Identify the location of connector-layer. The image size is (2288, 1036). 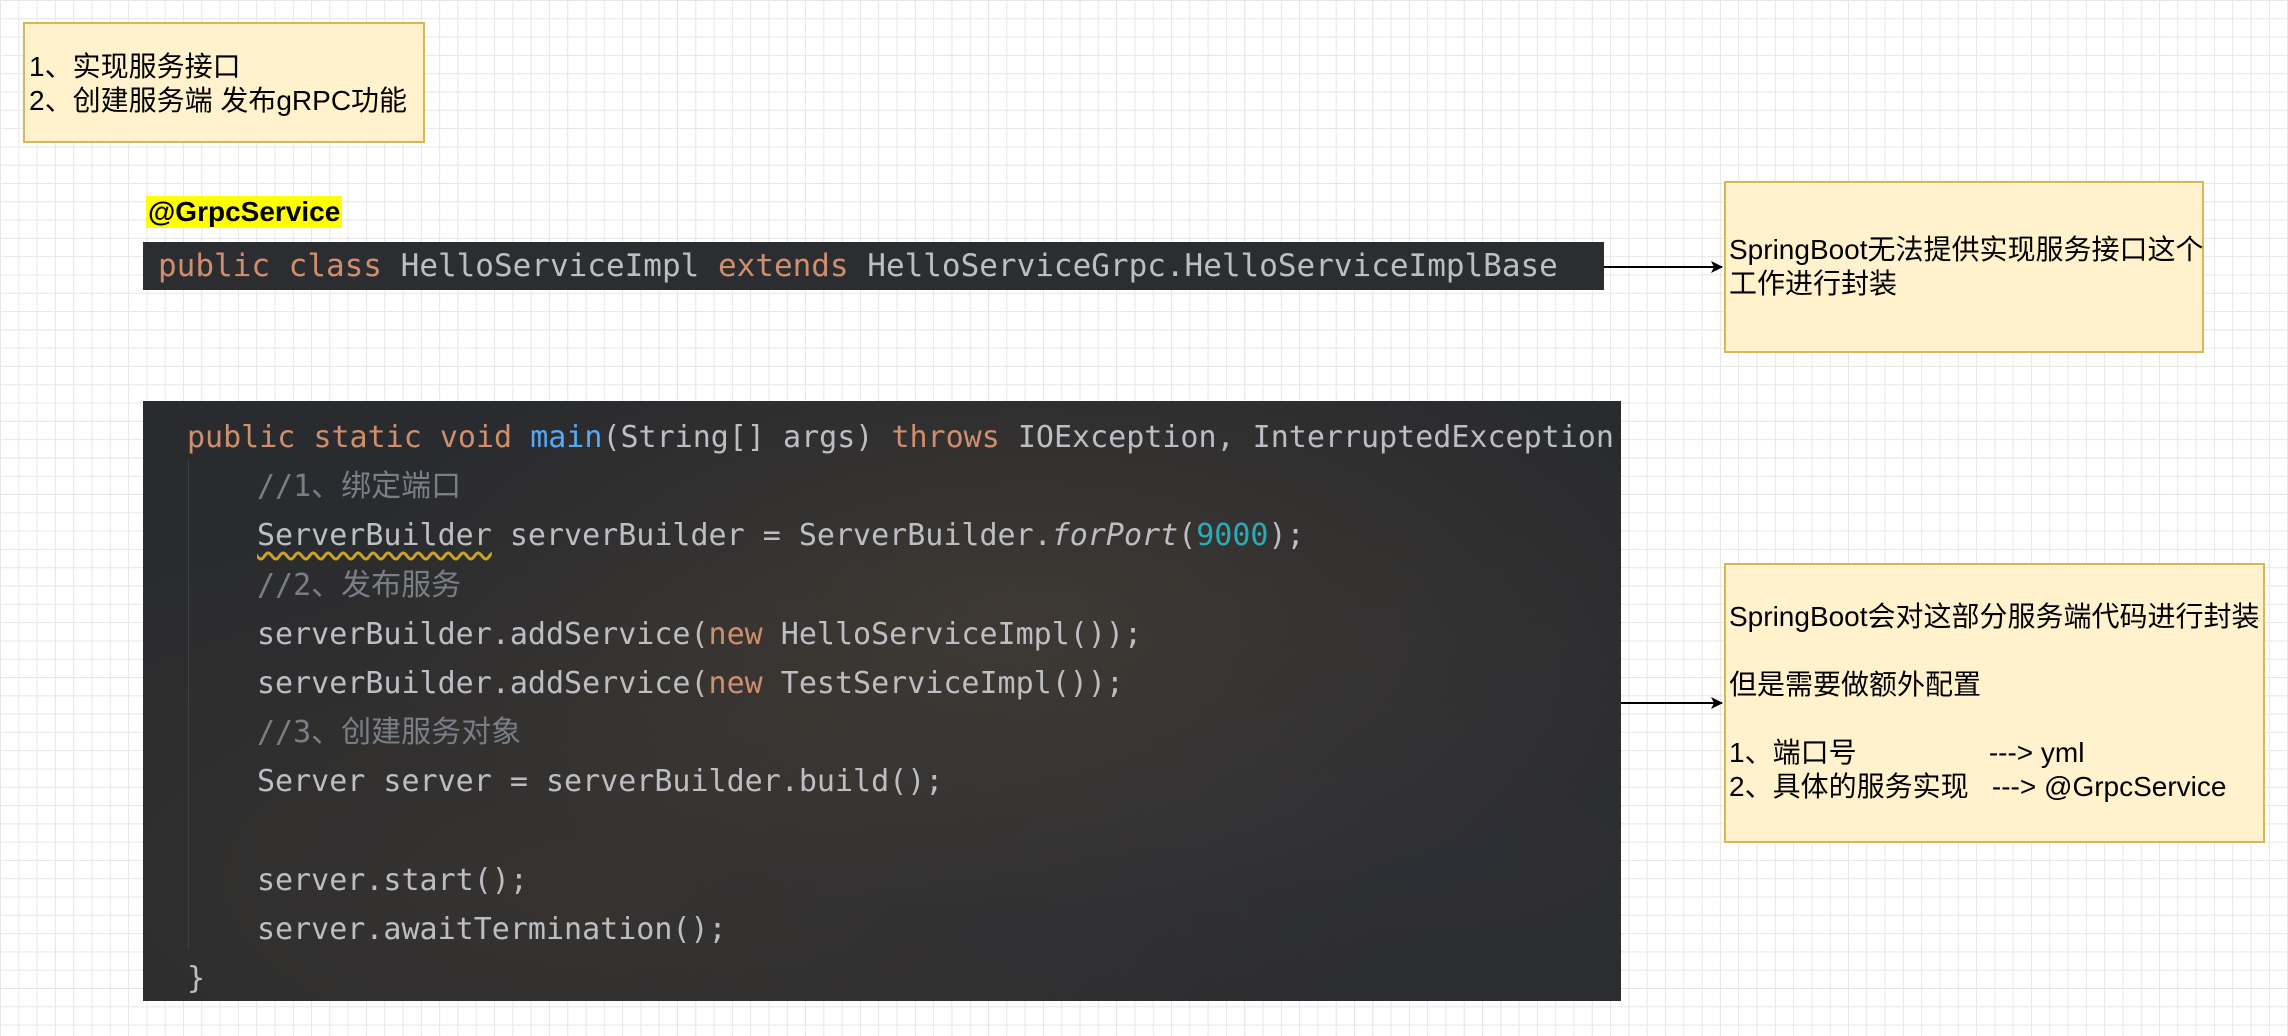
(1663, 485).